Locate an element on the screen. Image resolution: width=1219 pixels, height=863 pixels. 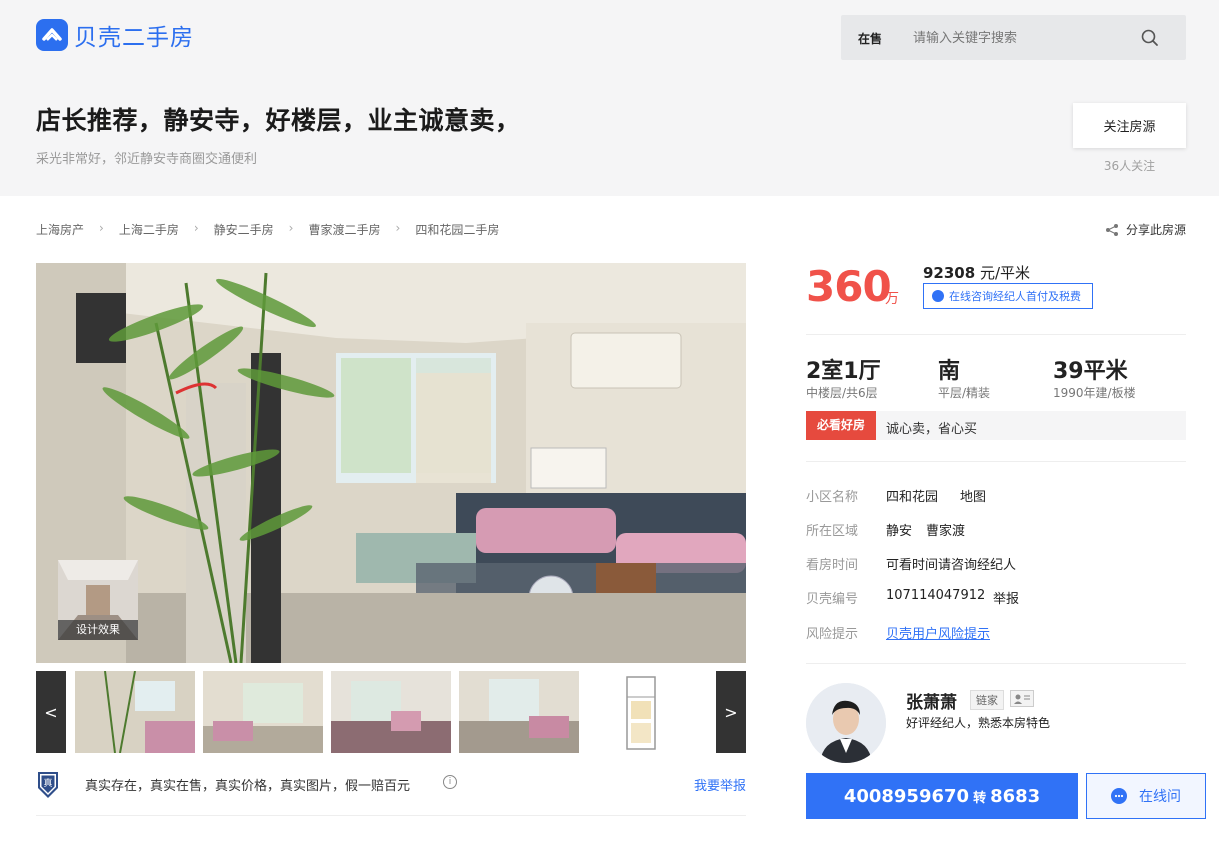
real-listing-badge-icon: 真 is located at coordinates (48, 785).